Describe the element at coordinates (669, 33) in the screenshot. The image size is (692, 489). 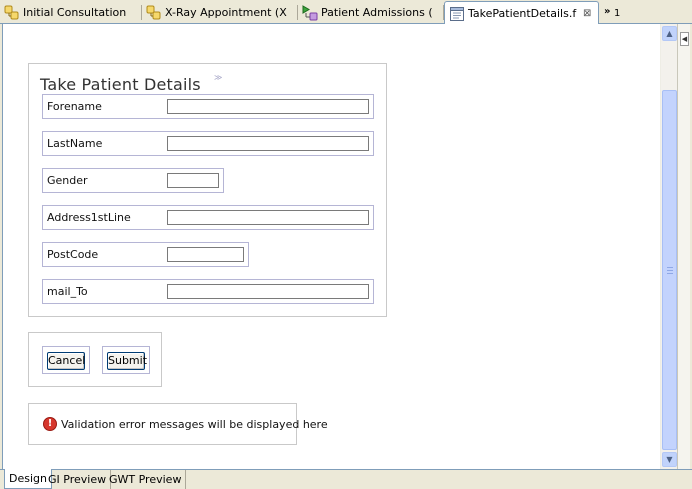
I see `scroll-up-icon: ▲` at that location.